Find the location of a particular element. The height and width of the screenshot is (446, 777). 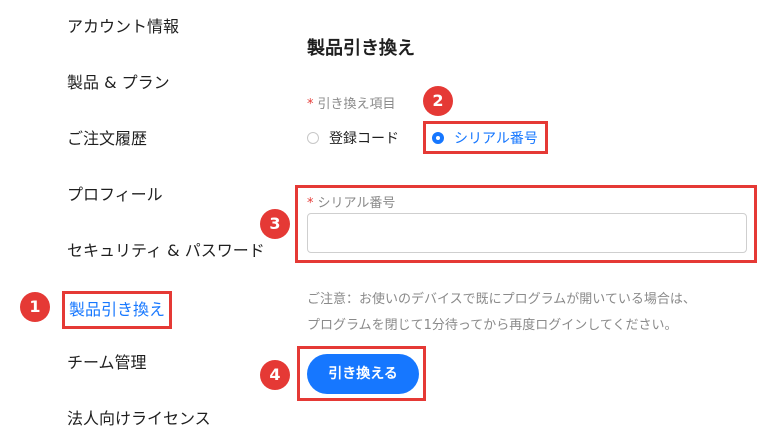

serial-number-label: * シリアル番号 is located at coordinates (351, 204).